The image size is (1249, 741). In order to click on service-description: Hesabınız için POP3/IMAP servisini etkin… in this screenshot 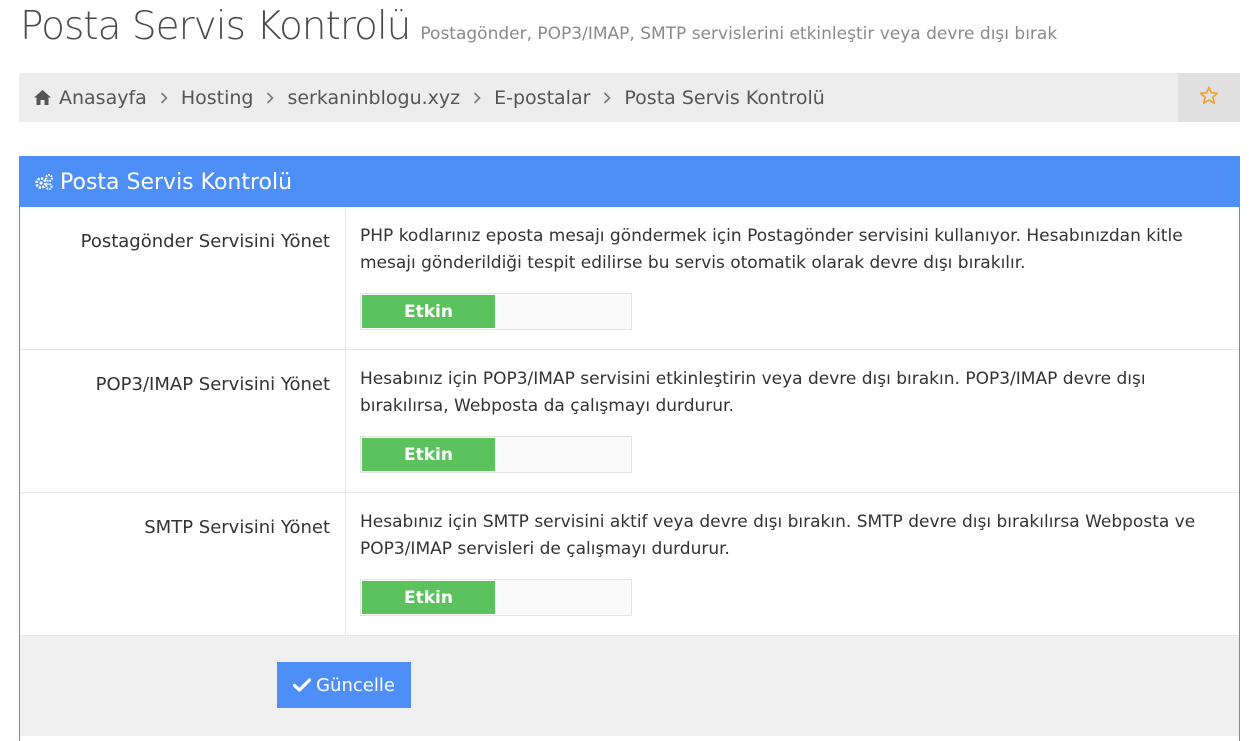, I will do `click(753, 392)`.